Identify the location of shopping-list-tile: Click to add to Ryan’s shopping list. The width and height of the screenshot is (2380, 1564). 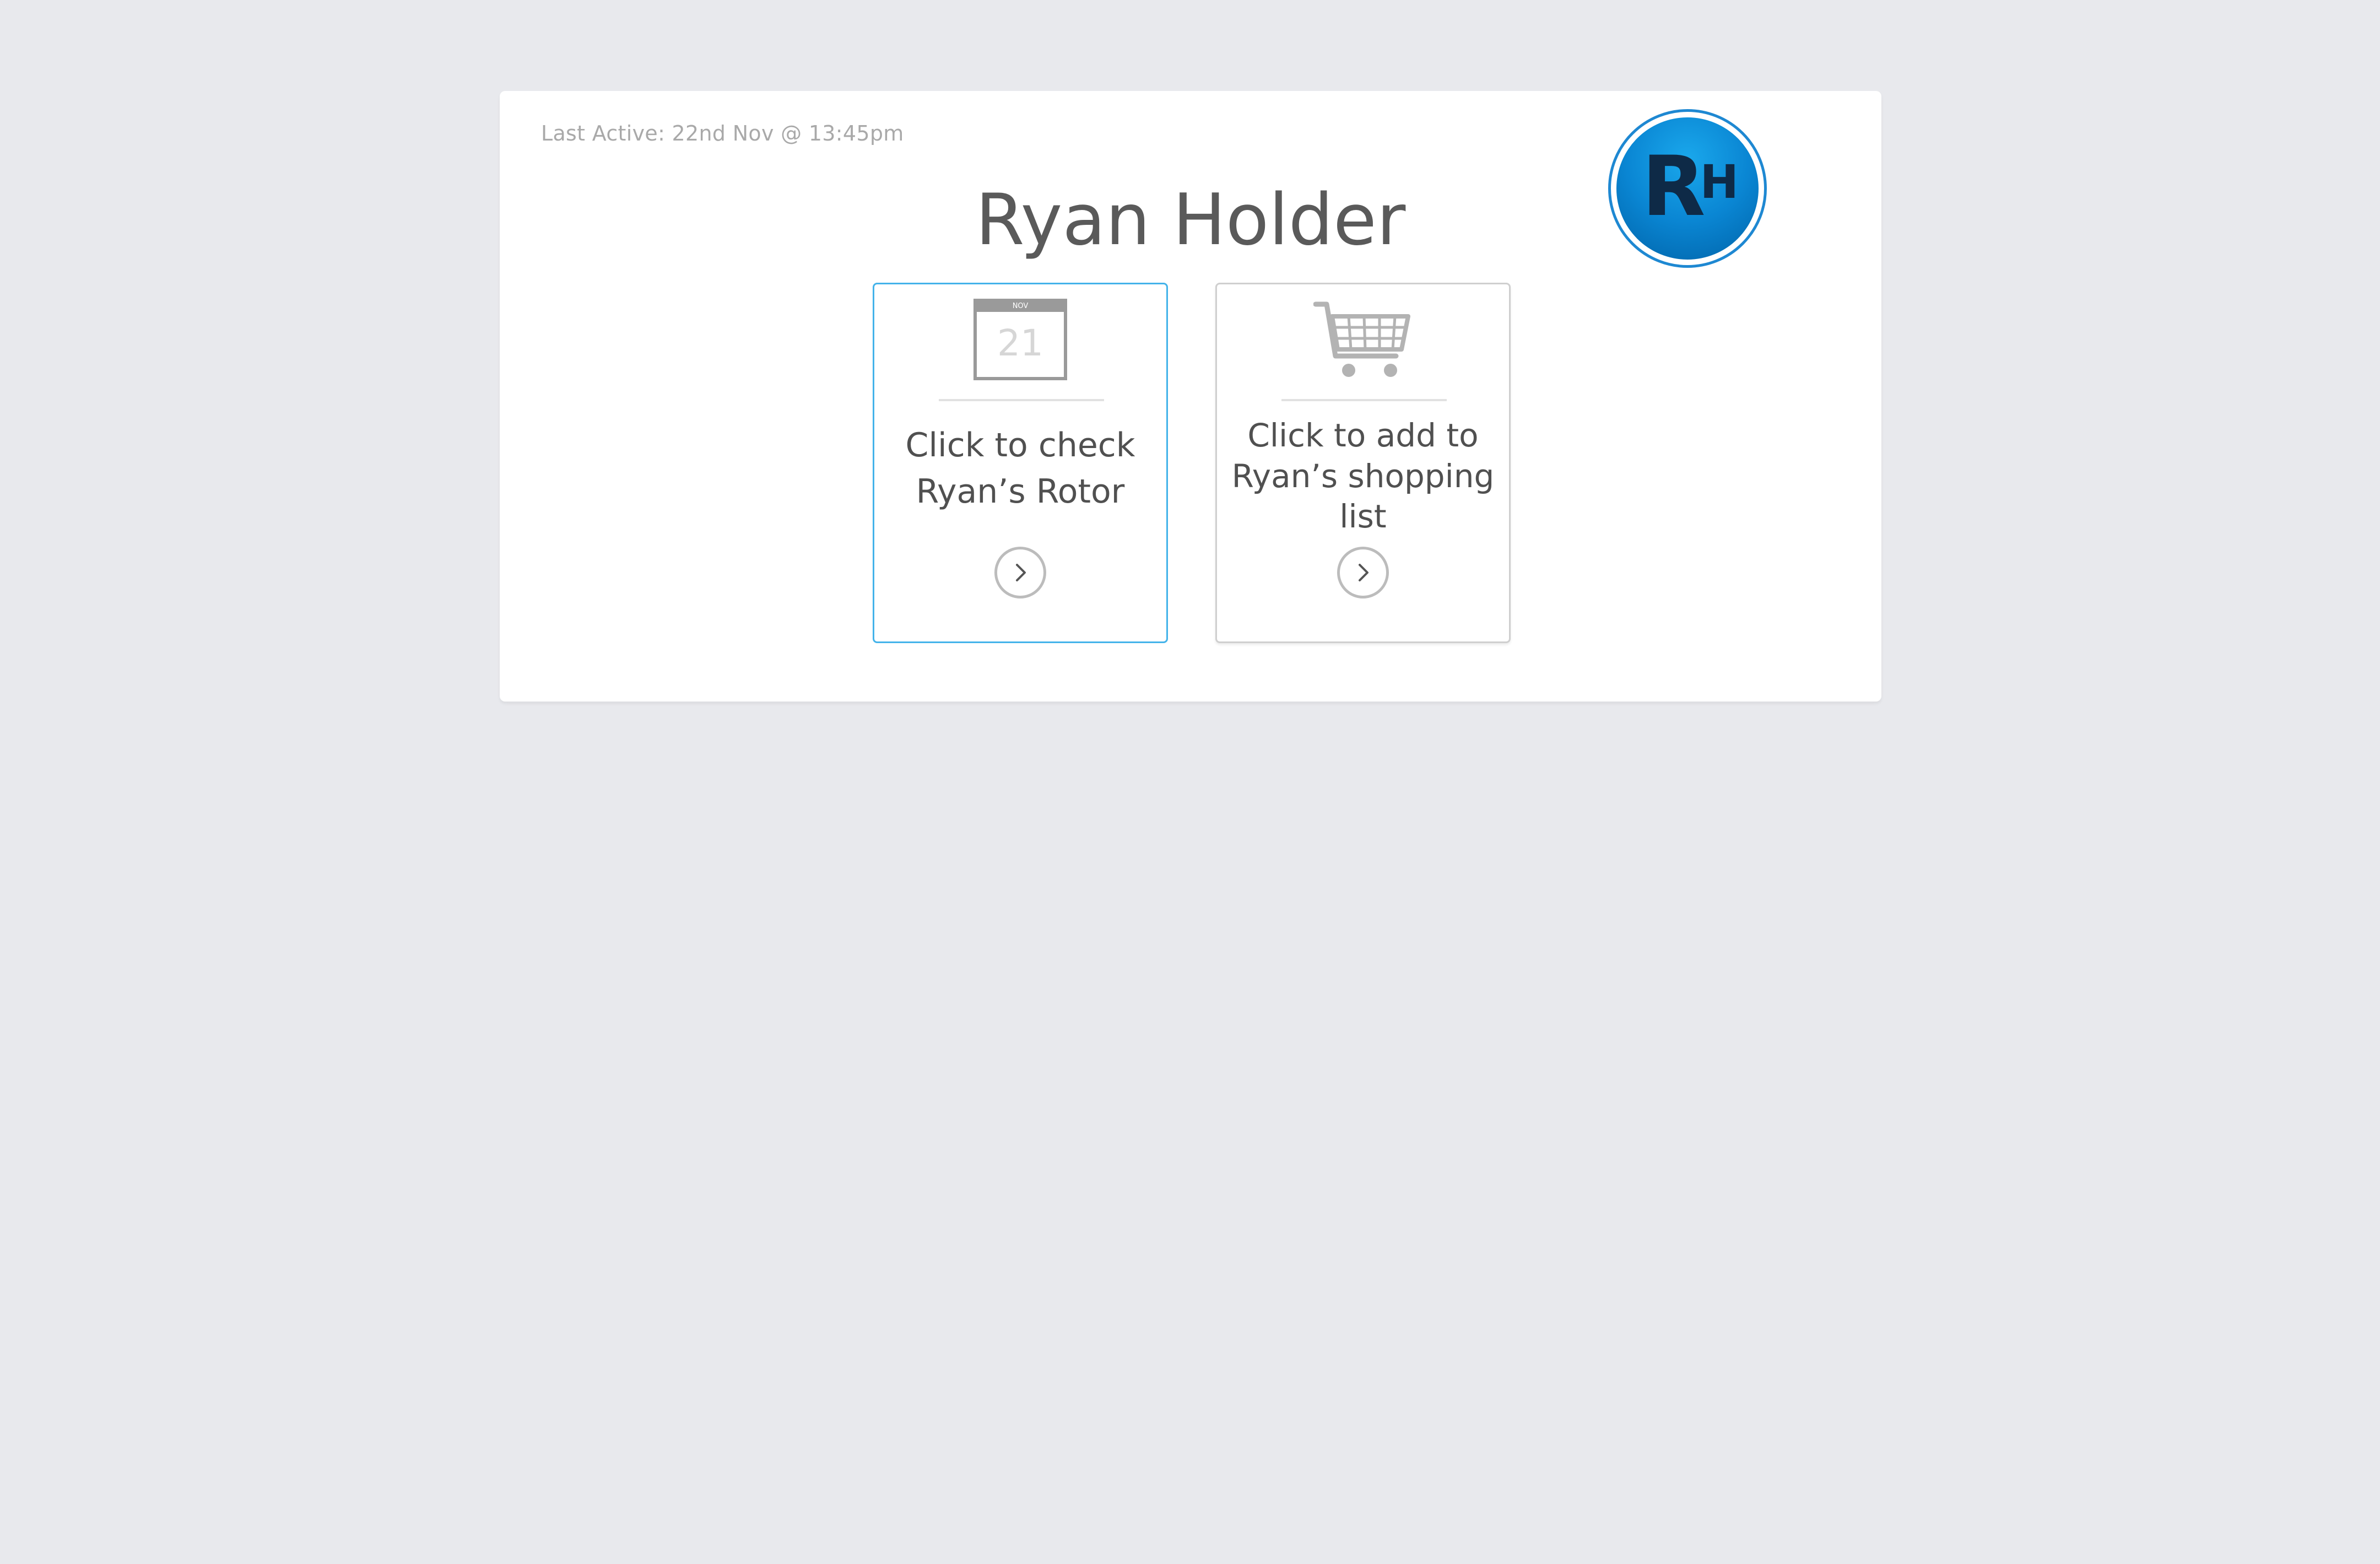
(1363, 463).